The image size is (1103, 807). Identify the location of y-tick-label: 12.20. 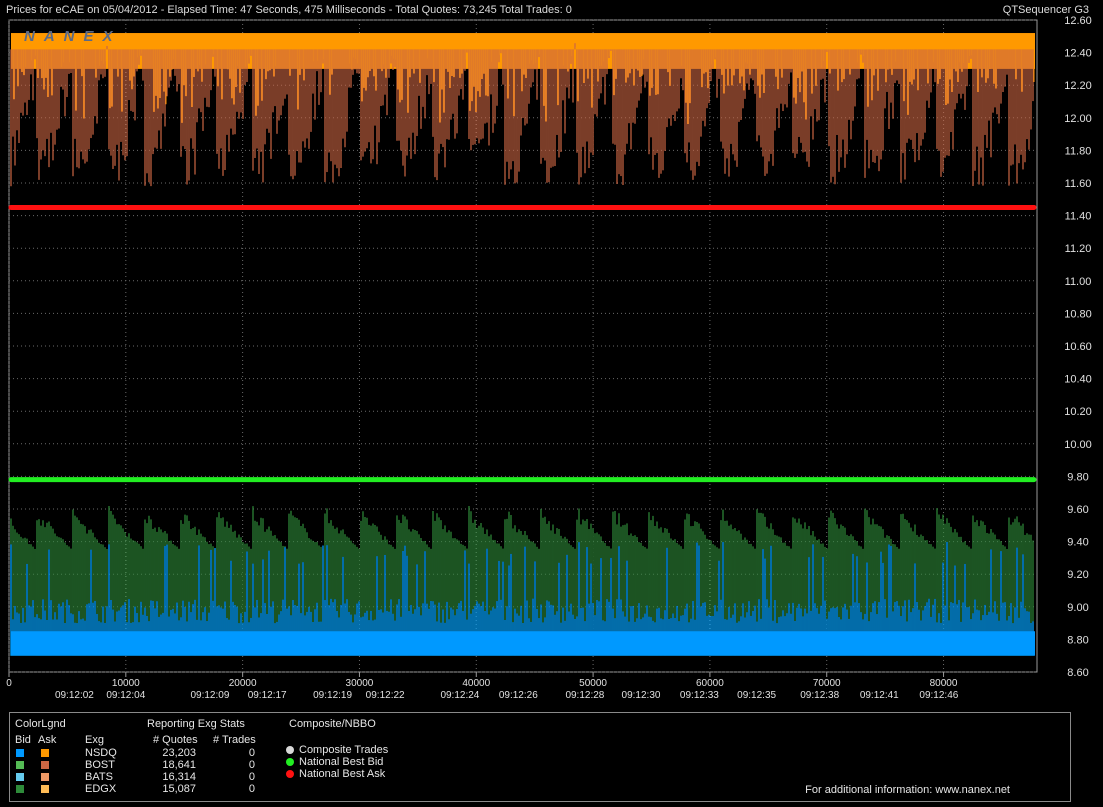
(1078, 86).